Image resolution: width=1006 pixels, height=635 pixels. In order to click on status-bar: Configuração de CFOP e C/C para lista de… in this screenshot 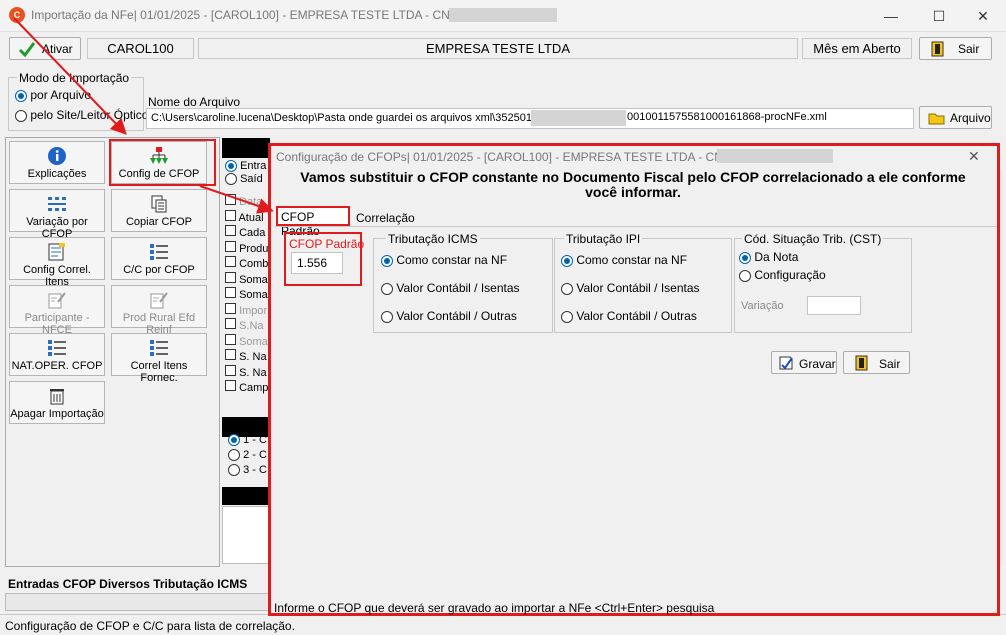, I will do `click(503, 624)`.